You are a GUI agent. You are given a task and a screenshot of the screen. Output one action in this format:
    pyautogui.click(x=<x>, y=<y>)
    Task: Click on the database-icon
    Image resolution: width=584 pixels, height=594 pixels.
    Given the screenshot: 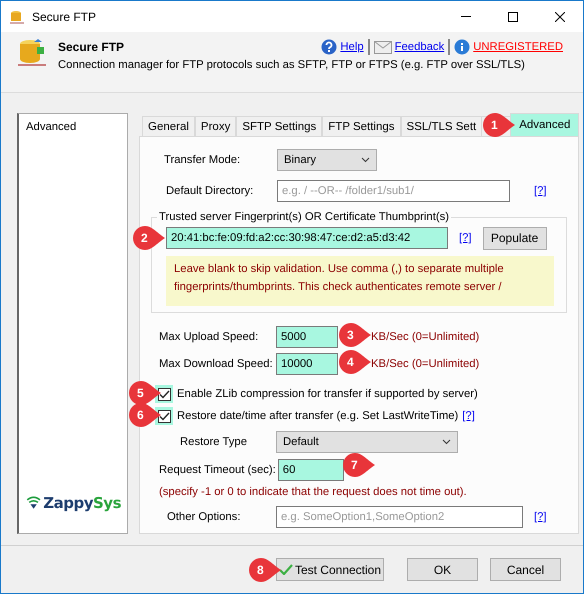 What is the action you would take?
    pyautogui.click(x=32, y=53)
    